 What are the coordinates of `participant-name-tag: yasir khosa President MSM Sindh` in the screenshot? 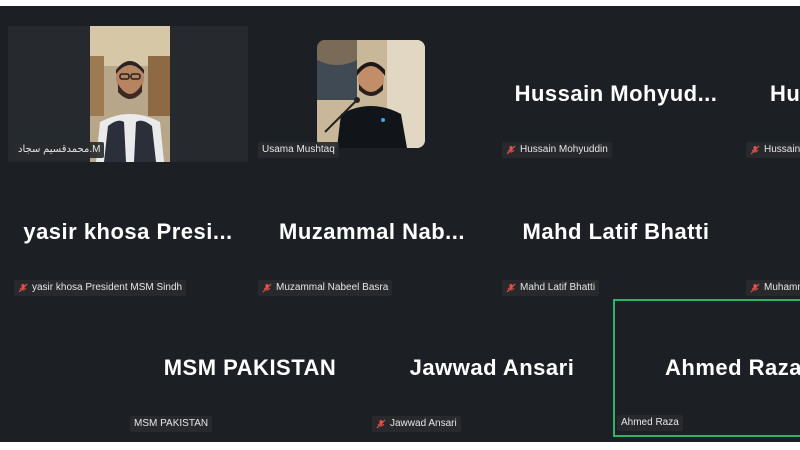 It's located at (100, 288).